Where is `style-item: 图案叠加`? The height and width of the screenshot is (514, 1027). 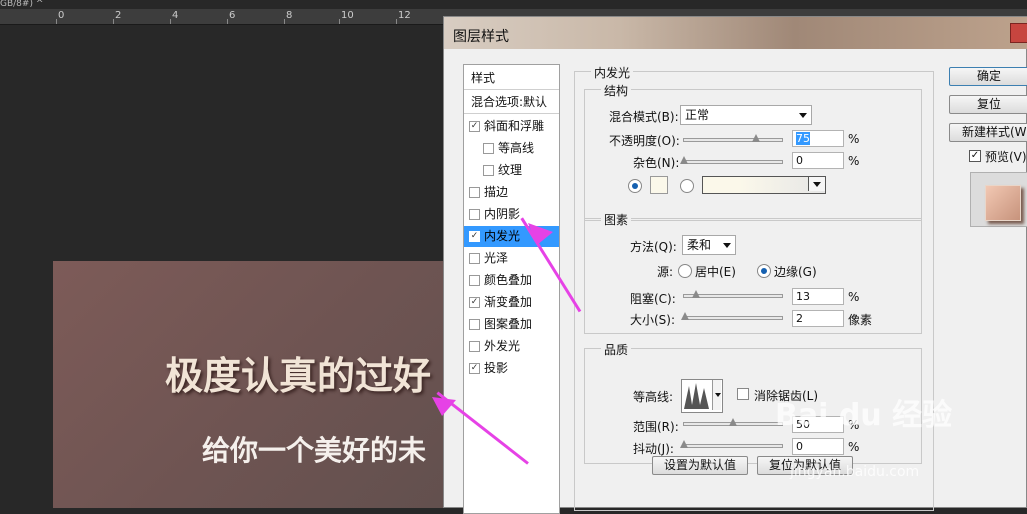 style-item: 图案叠加 is located at coordinates (511, 324).